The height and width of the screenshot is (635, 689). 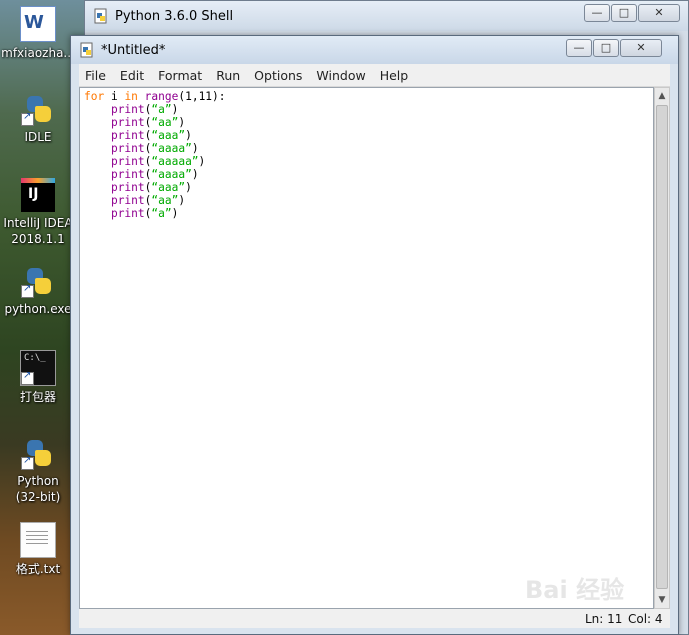 I want to click on menu-edit: Edit, so click(x=132, y=75).